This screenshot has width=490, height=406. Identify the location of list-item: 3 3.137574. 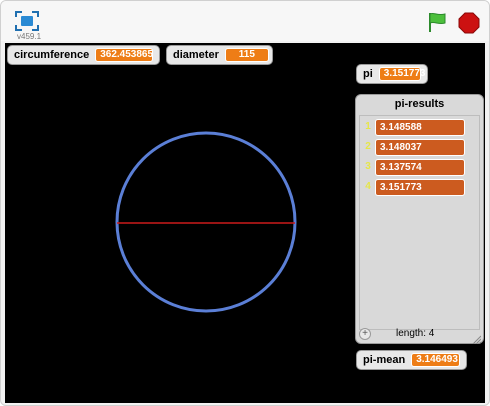
(419, 168).